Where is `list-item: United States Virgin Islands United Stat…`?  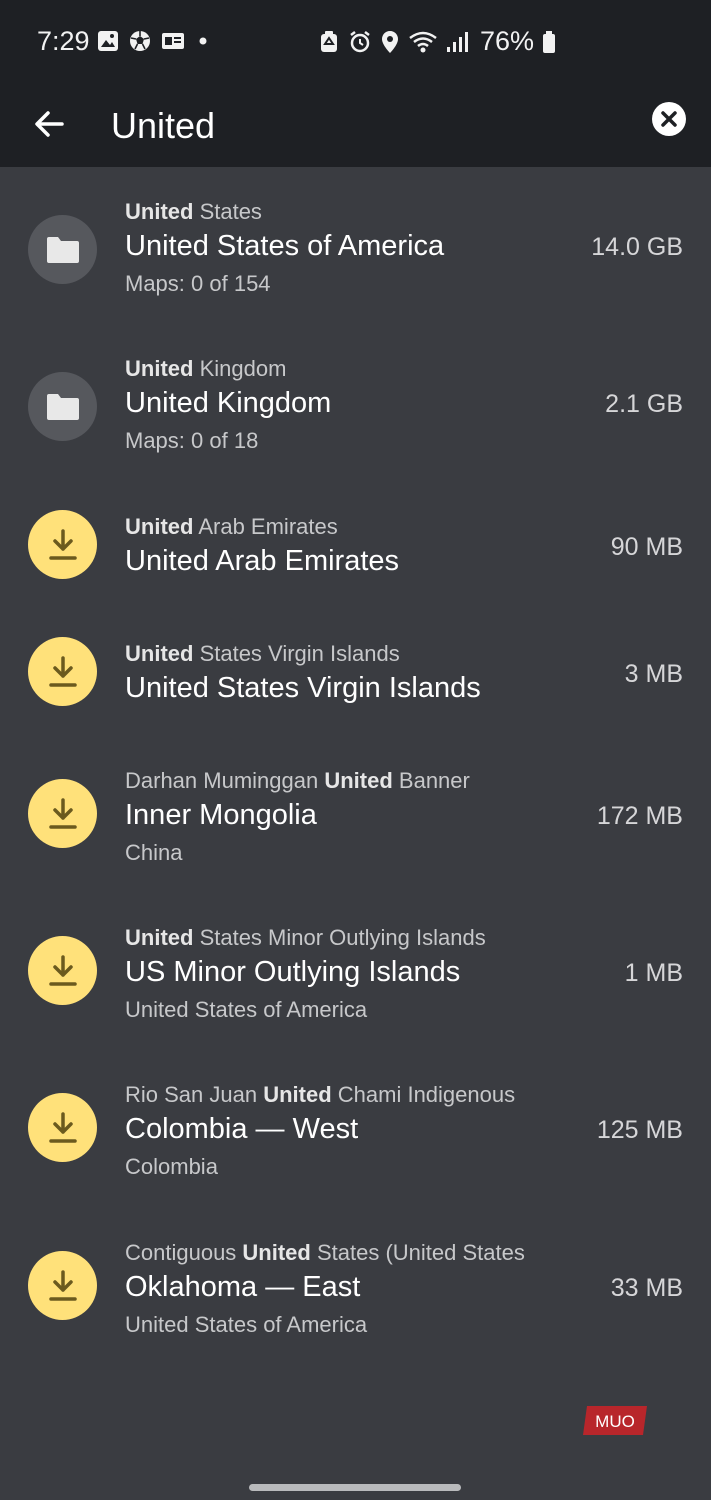 list-item: United States Virgin Islands United Stat… is located at coordinates (355, 688).